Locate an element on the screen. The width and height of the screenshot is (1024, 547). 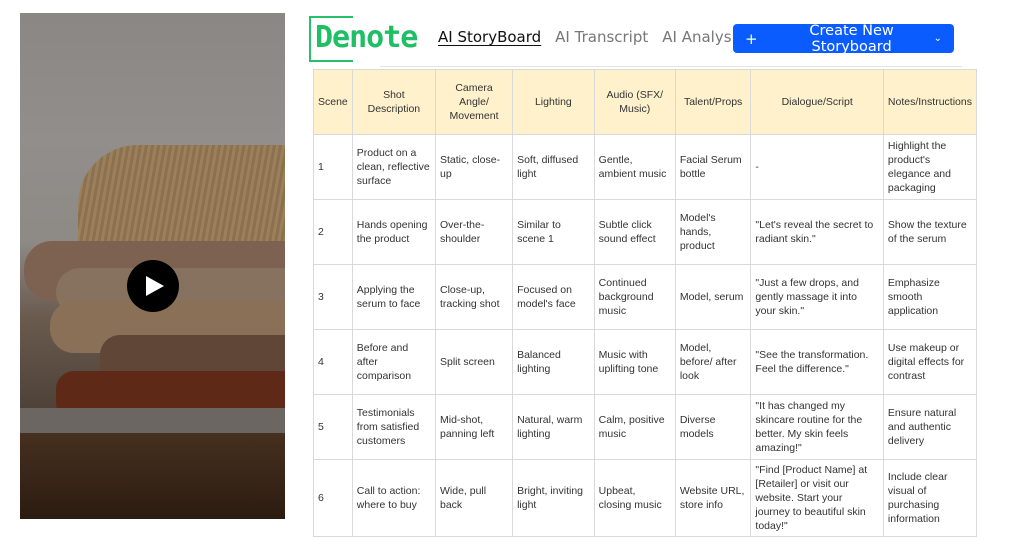
cell-shot-description: Call to action: where to buy is located at coordinates (393, 498).